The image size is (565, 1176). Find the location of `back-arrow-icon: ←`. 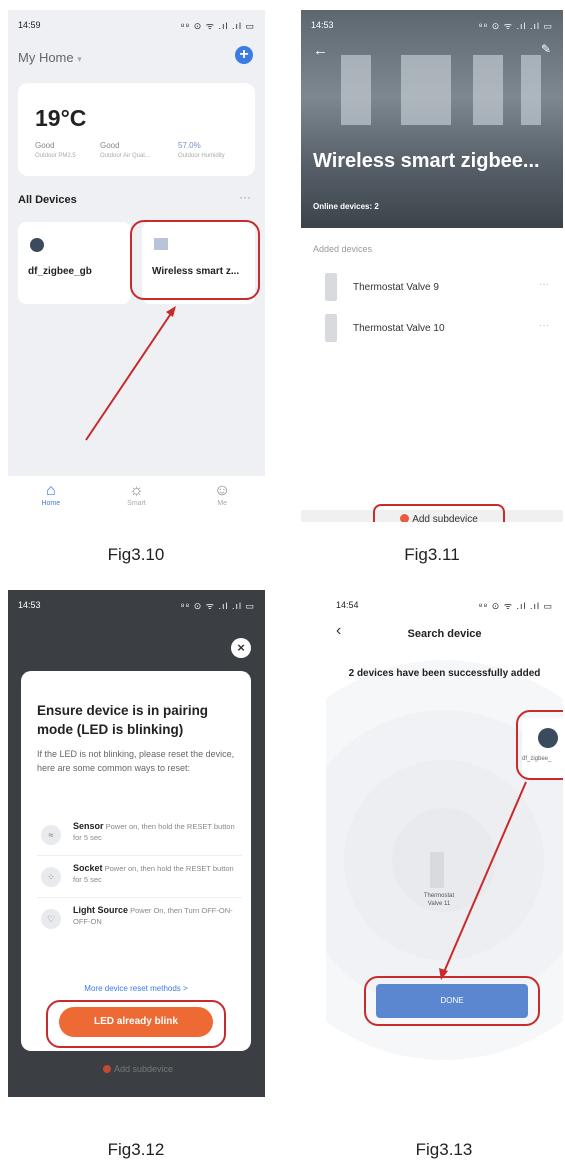

back-arrow-icon: ← is located at coordinates (320, 50).